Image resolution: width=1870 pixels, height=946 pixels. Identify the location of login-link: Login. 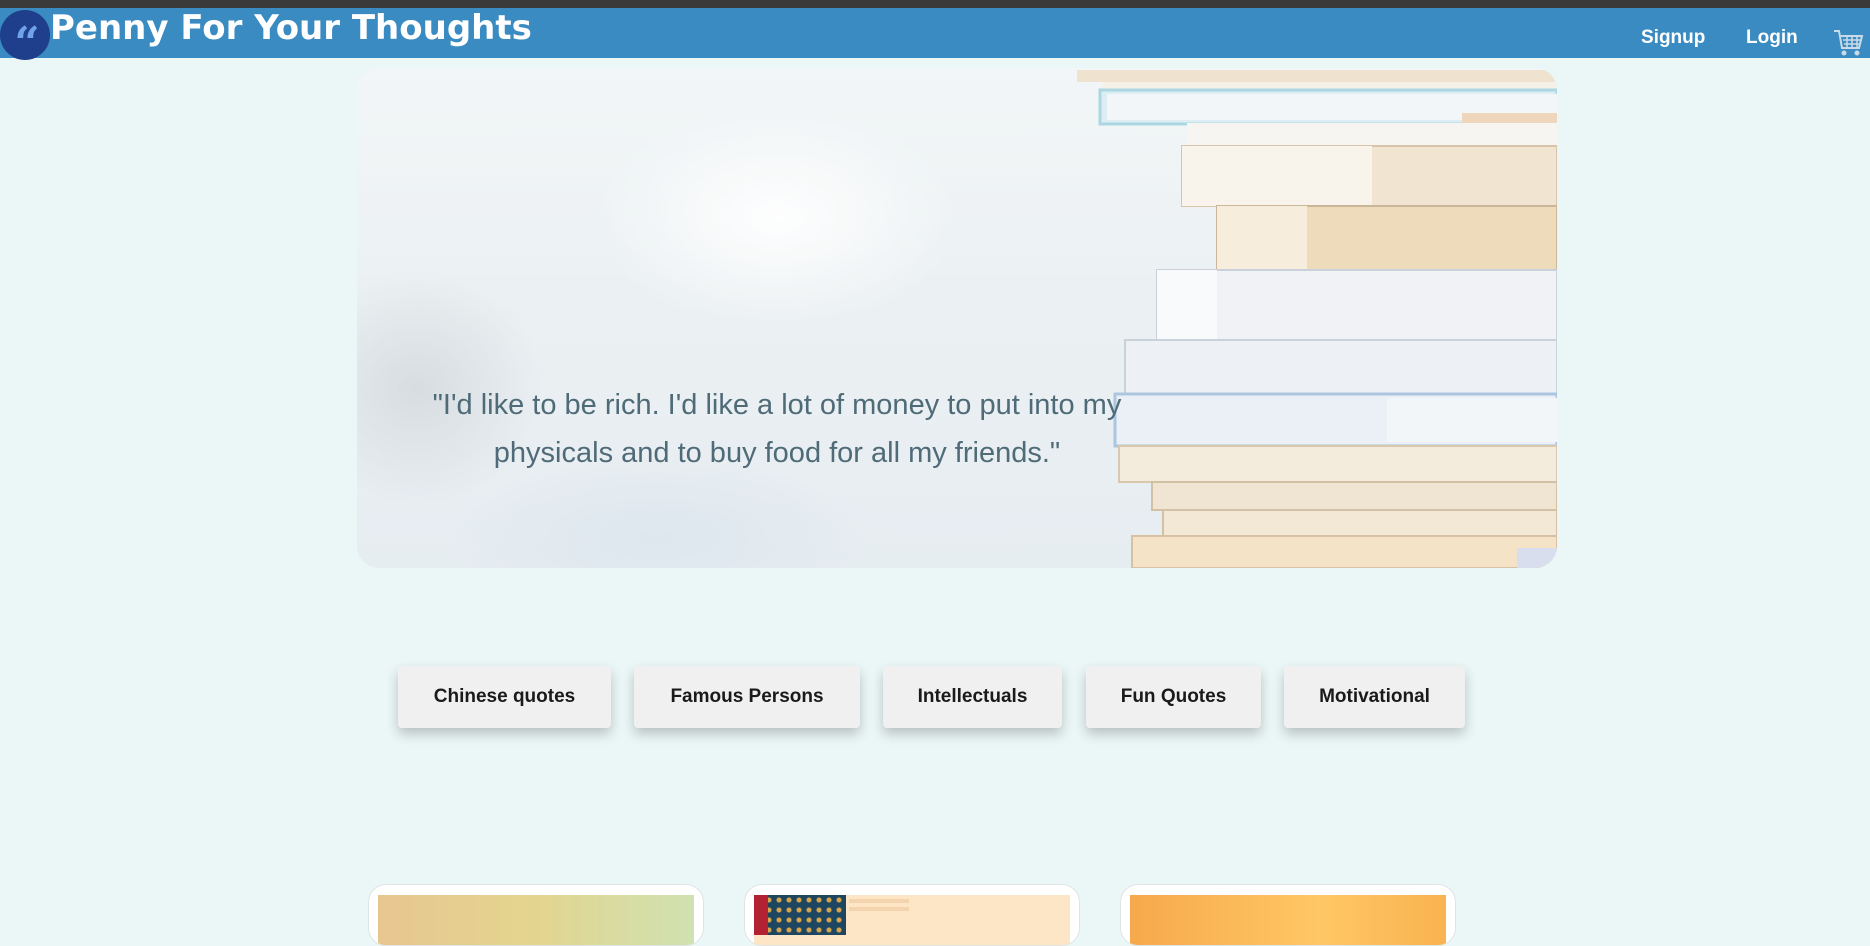
(1772, 38).